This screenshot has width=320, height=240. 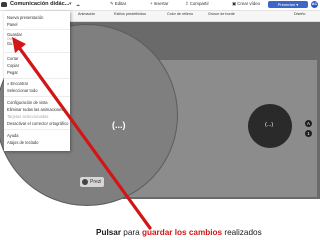 What do you see at coordinates (109, 232) in the screenshot?
I see `caption-part-1: Pulsar` at bounding box center [109, 232].